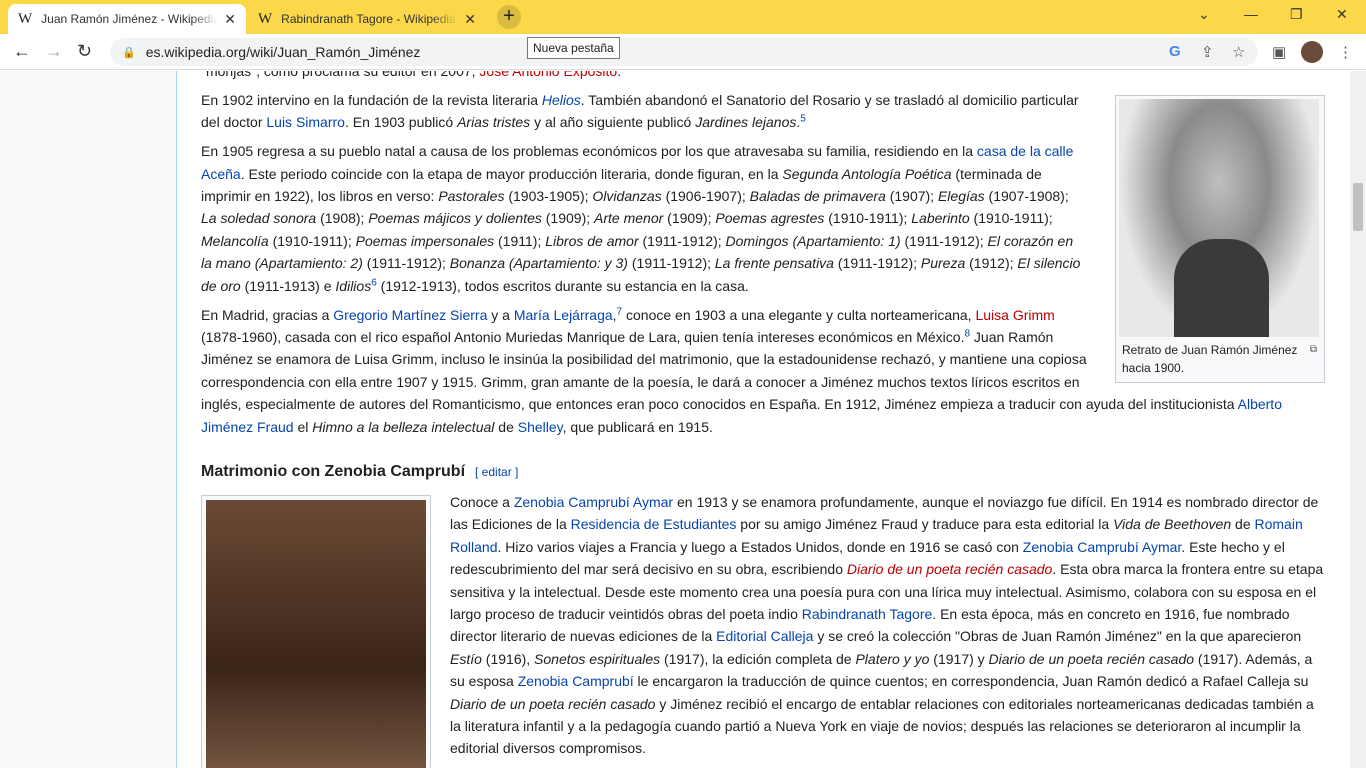 The width and height of the screenshot is (1366, 768). What do you see at coordinates (629, 218) in the screenshot?
I see `italic-text: Arte menor` at bounding box center [629, 218].